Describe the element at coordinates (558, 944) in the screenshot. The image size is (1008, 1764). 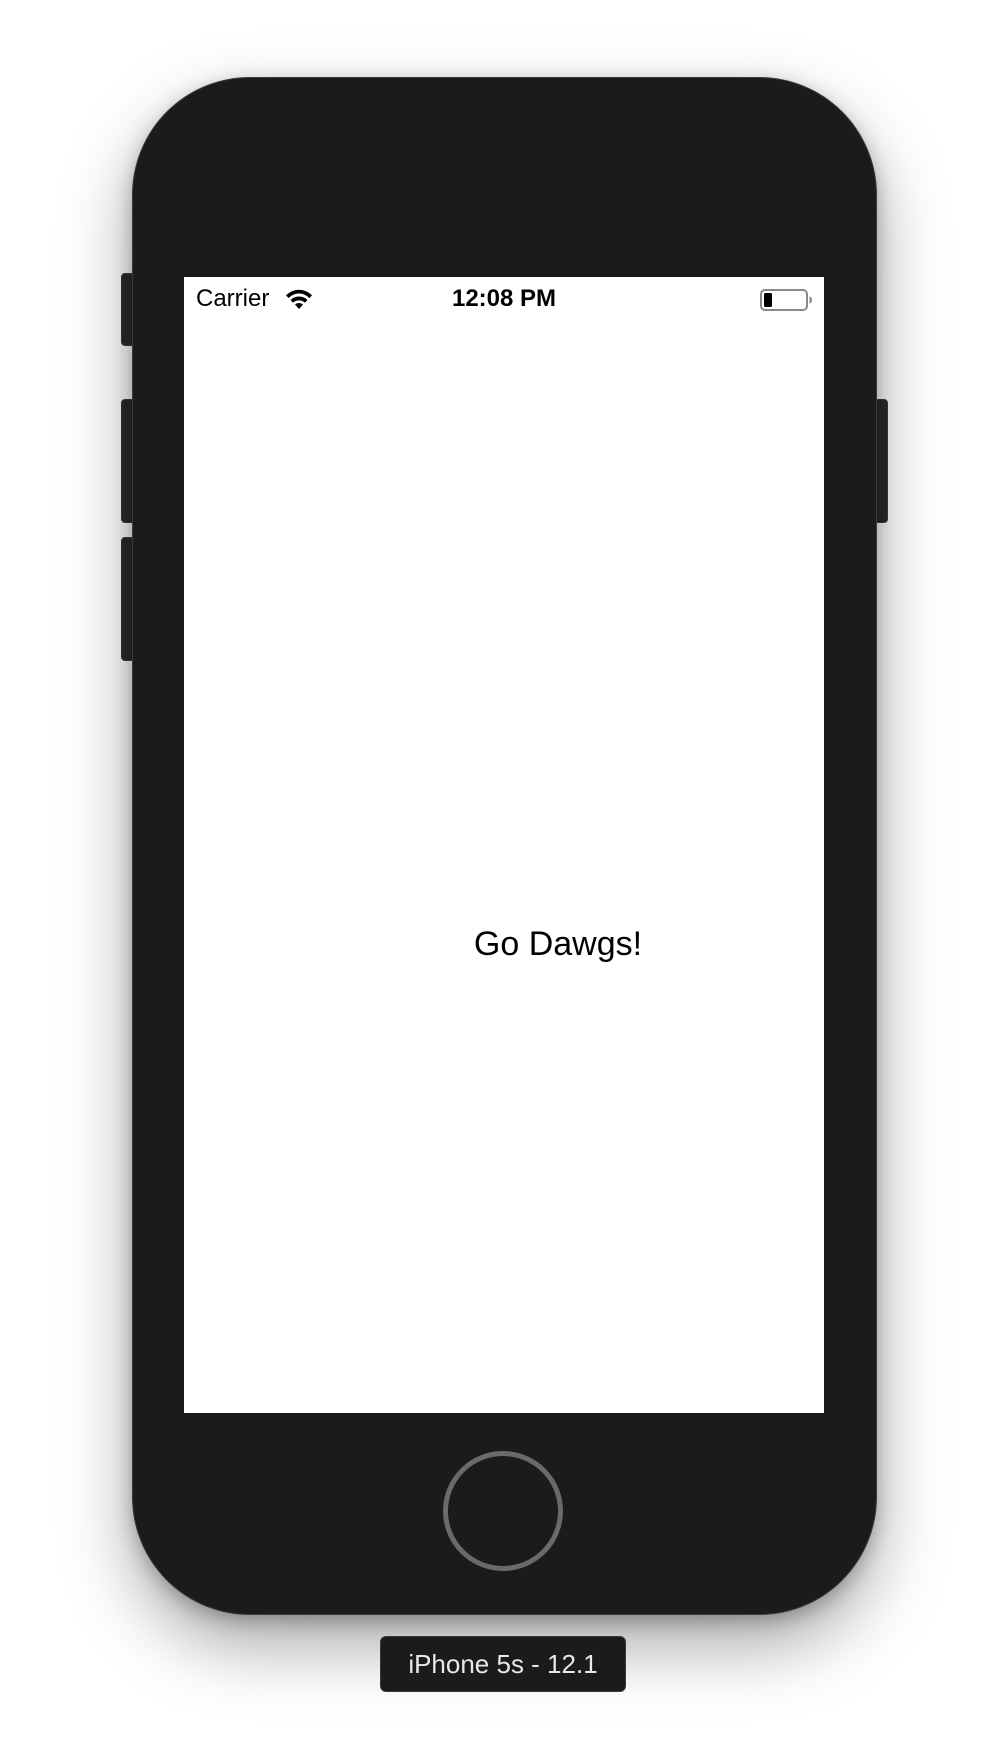
I see `go-dawgs-label: Go Dawgs!` at that location.